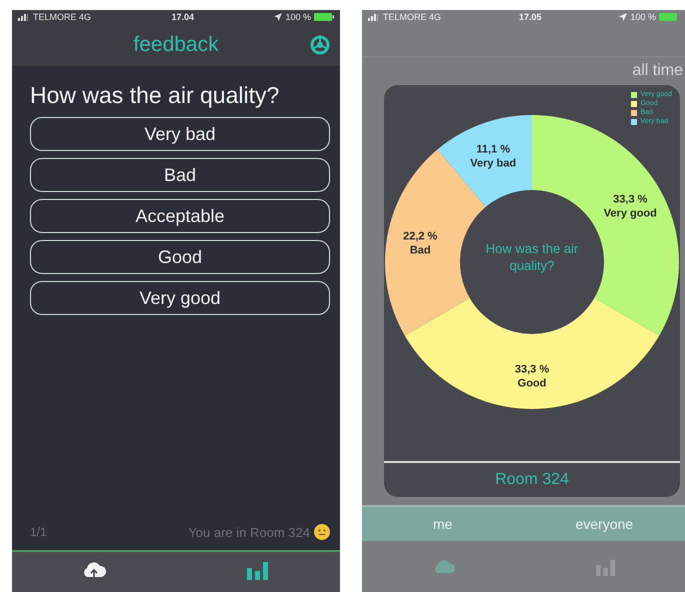 This screenshot has height=592, width=685. I want to click on answer-button: Acceptable, so click(180, 216).